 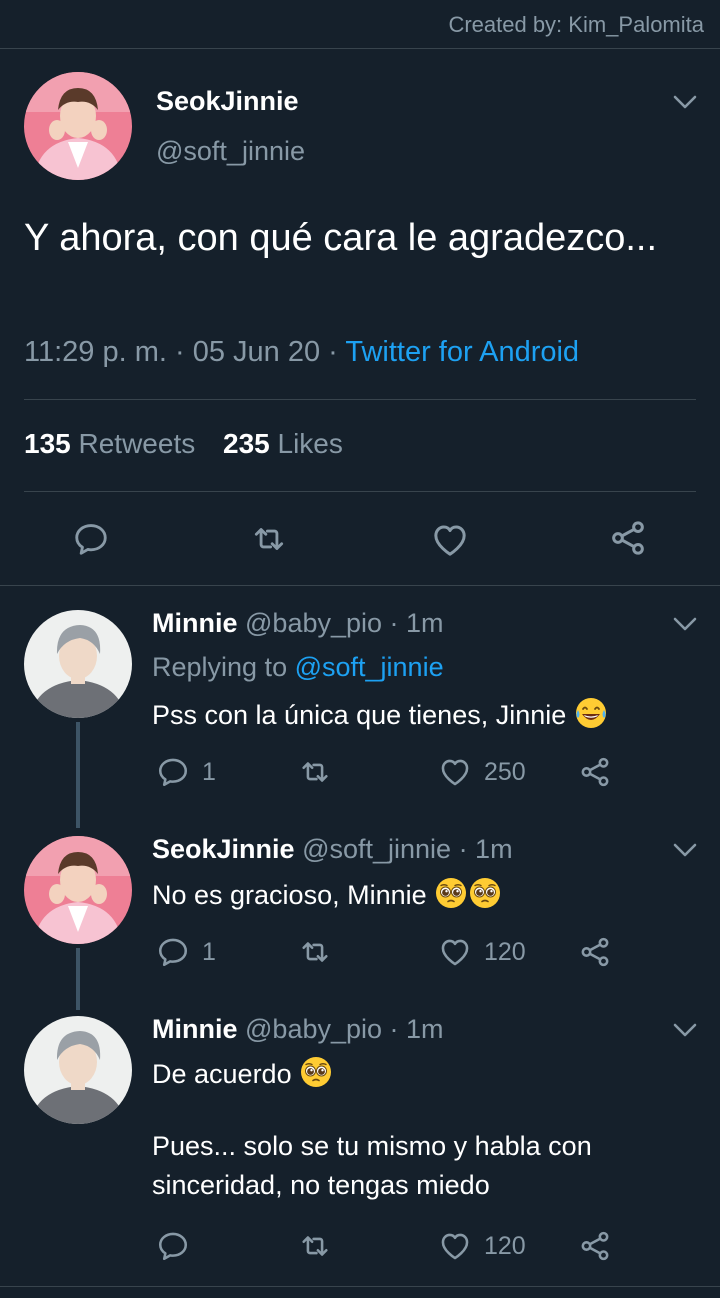 I want to click on like-button, so click(x=450, y=540).